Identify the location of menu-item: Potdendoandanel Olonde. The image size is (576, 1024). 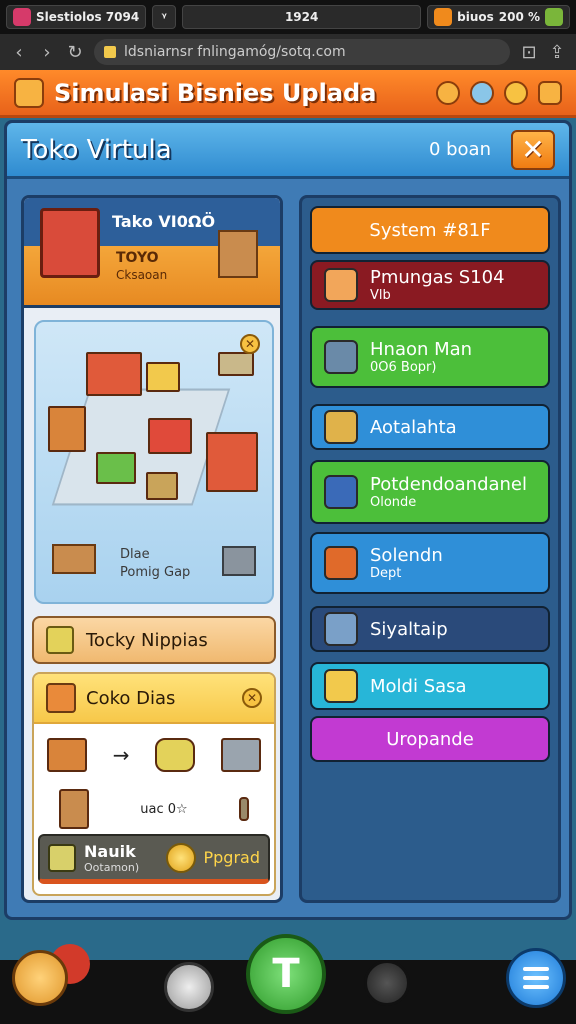
(430, 492).